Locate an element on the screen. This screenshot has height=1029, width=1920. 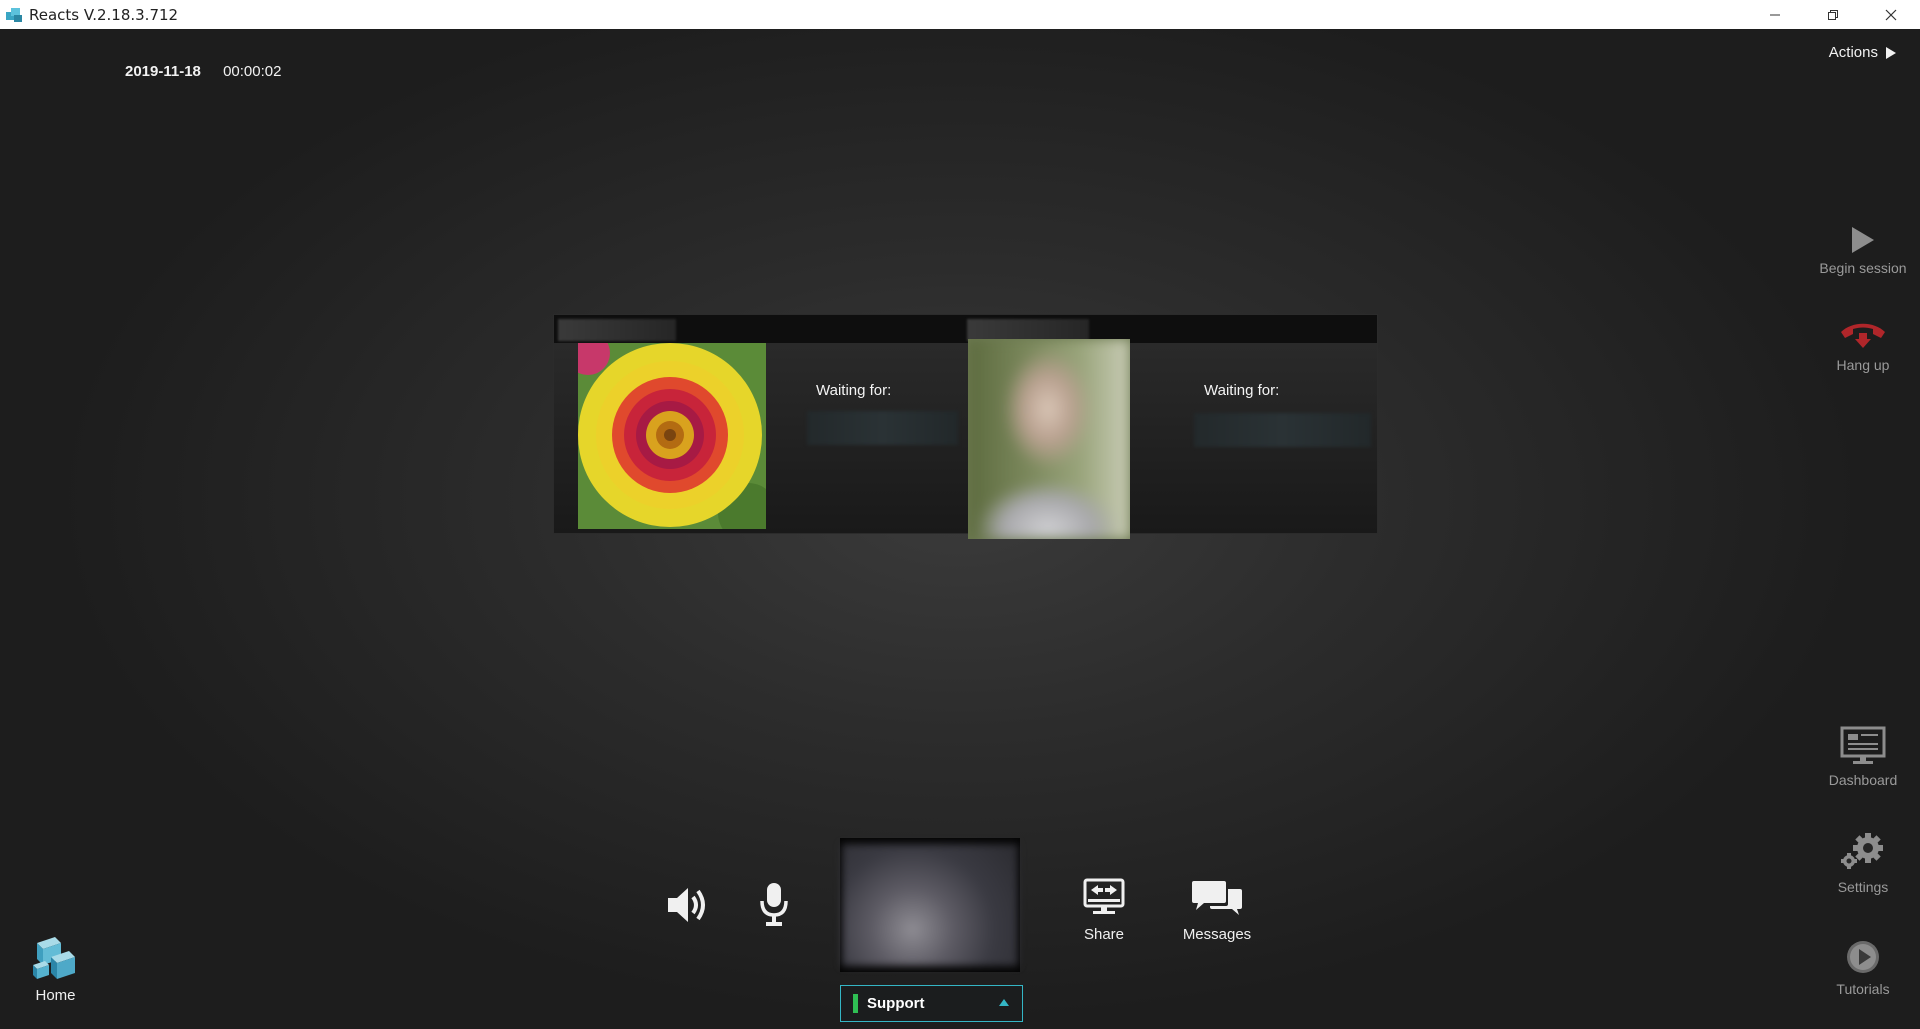
tutorials-button: Tutorials is located at coordinates (1861, 968).